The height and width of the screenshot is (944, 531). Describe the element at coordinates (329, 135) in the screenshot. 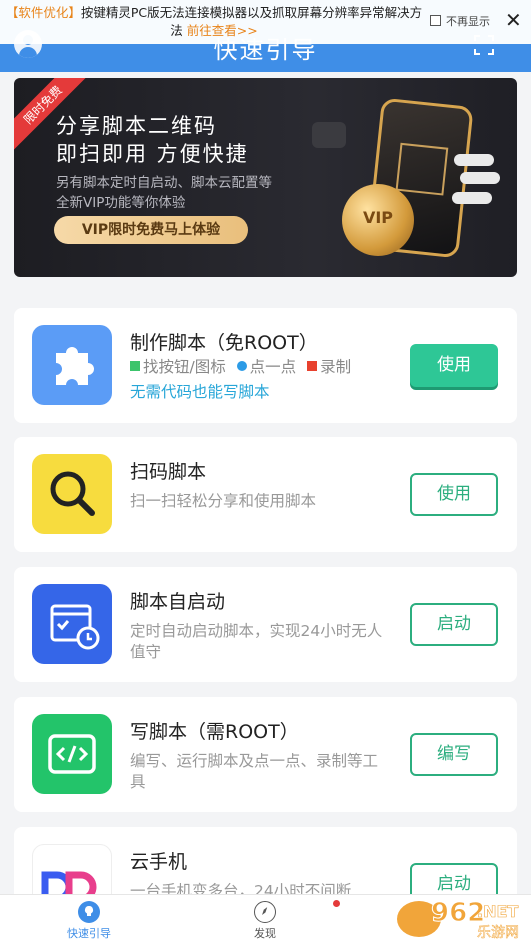

I see `camera-illustration-icon` at that location.